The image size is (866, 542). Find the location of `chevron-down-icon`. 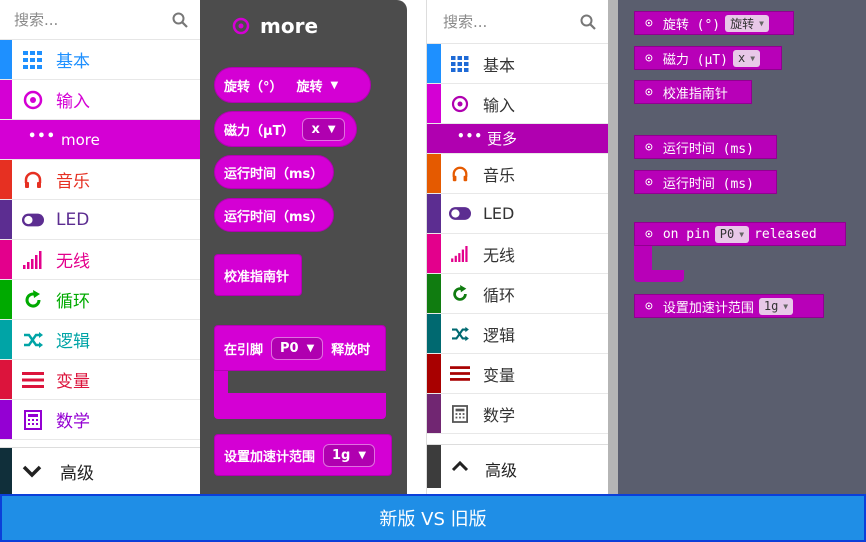

chevron-down-icon is located at coordinates (32, 471).